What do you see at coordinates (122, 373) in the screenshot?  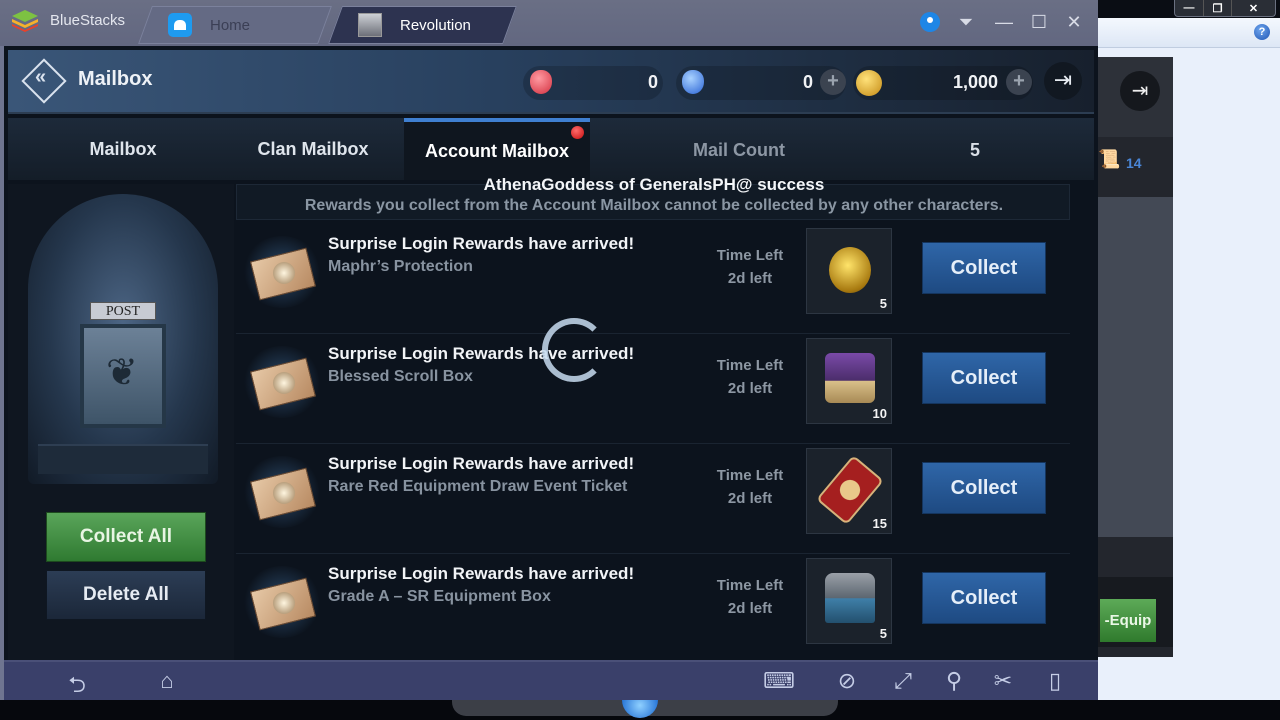 I see `phoenix-emblem-icon: ❦` at bounding box center [122, 373].